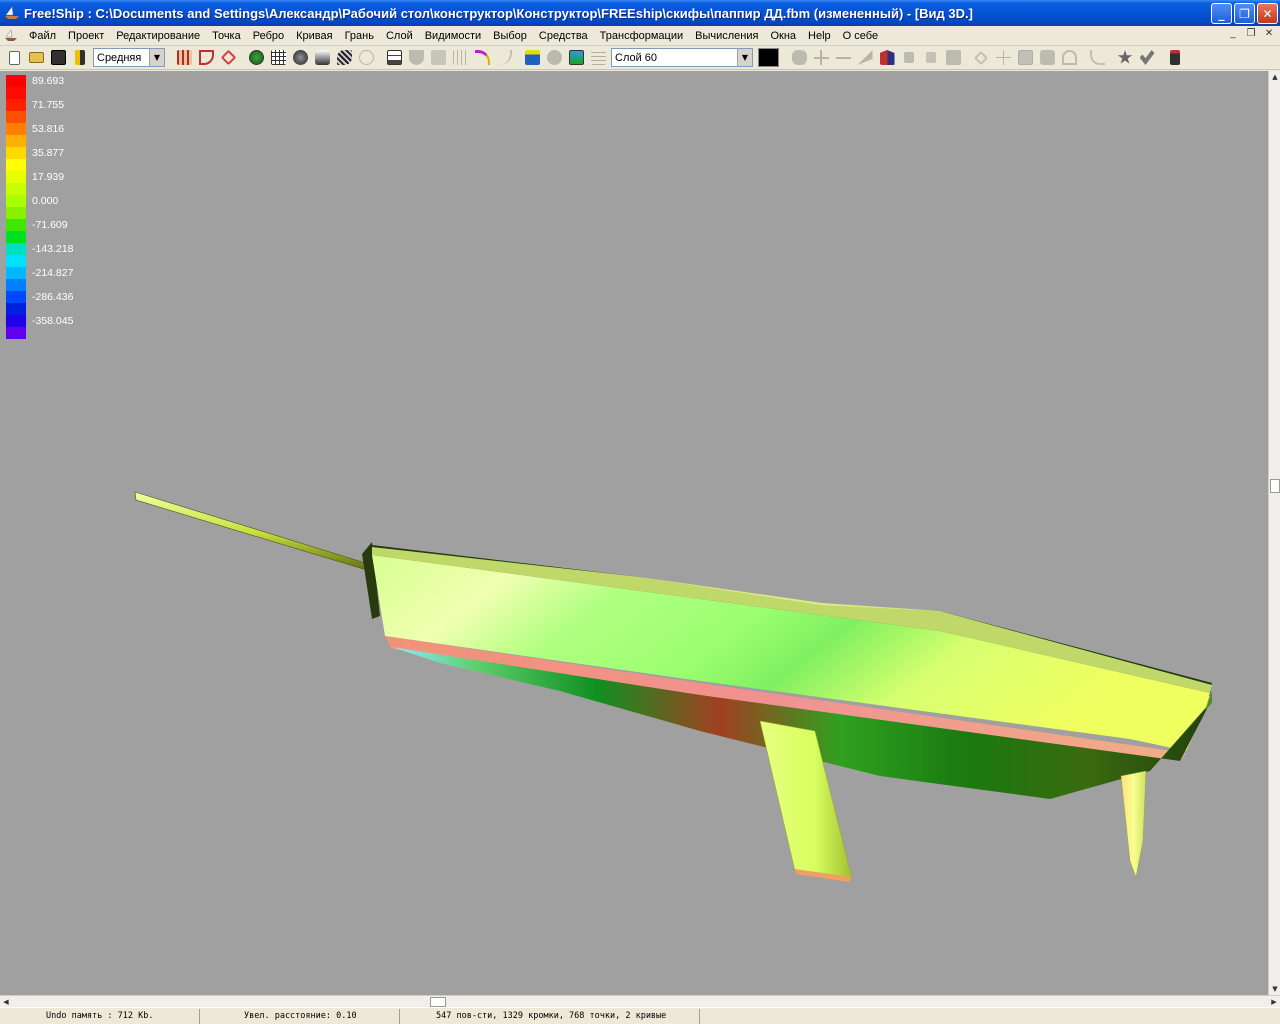 Image resolution: width=1280 pixels, height=1024 pixels. I want to click on intersection-button, so click(1125, 58).